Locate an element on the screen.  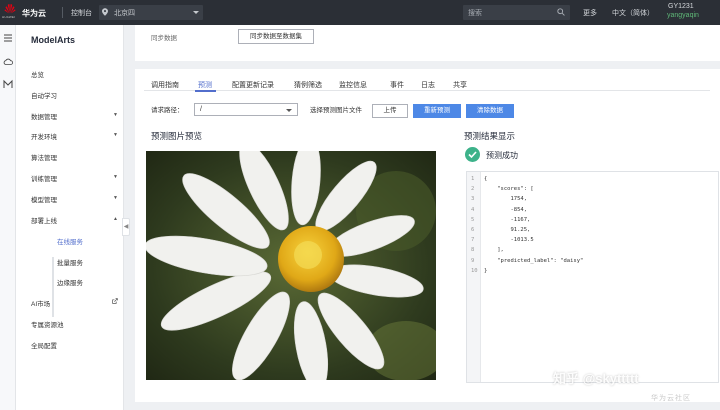
more-menu: 更多 is located at coordinates (590, 13).